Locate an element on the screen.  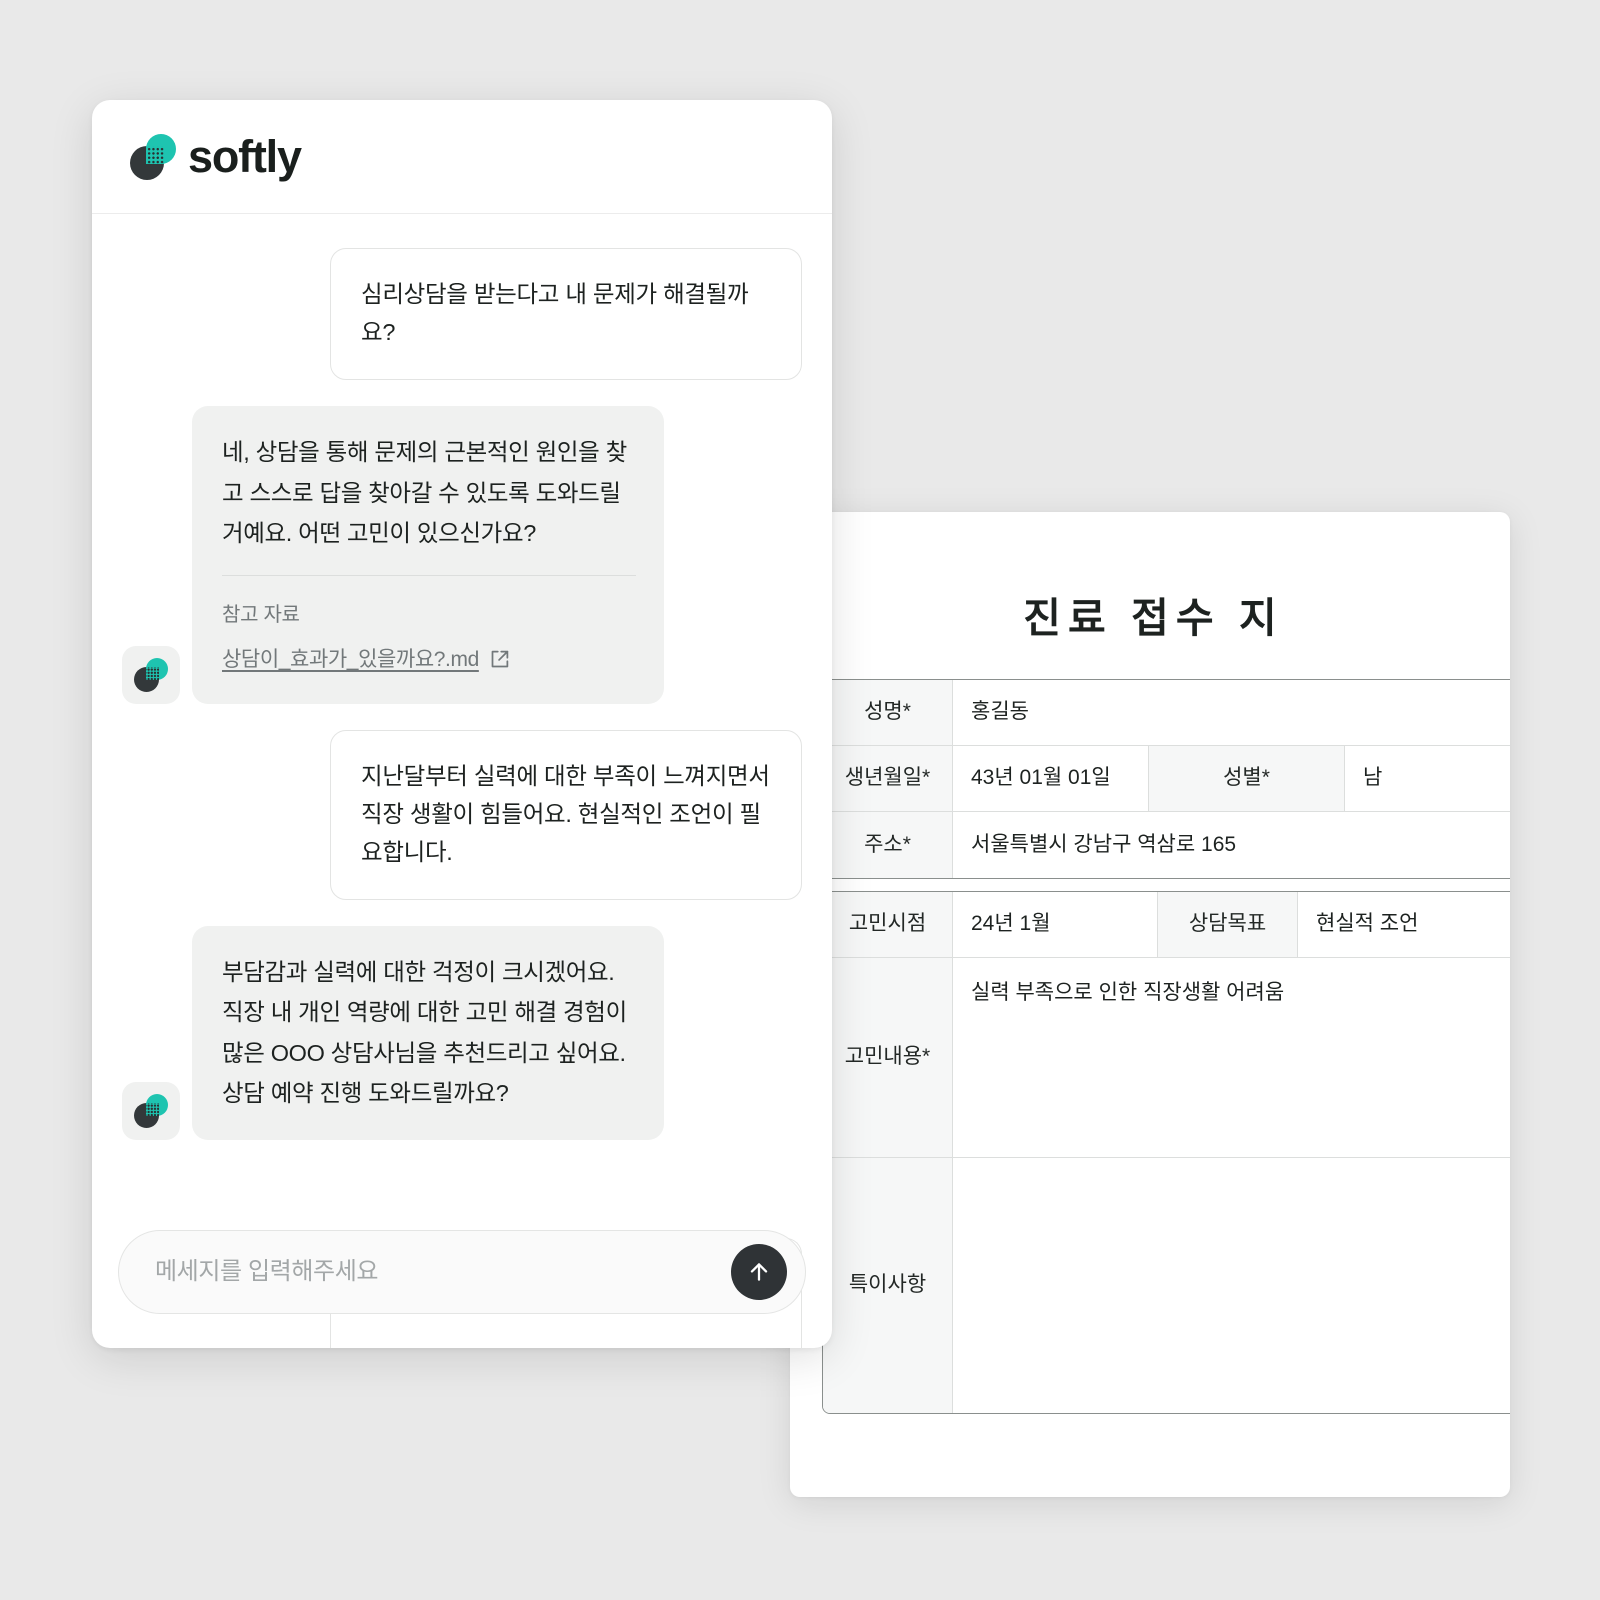
reference-file-link: 상담이_효과가_있을까요?.md is located at coordinates (350, 660).